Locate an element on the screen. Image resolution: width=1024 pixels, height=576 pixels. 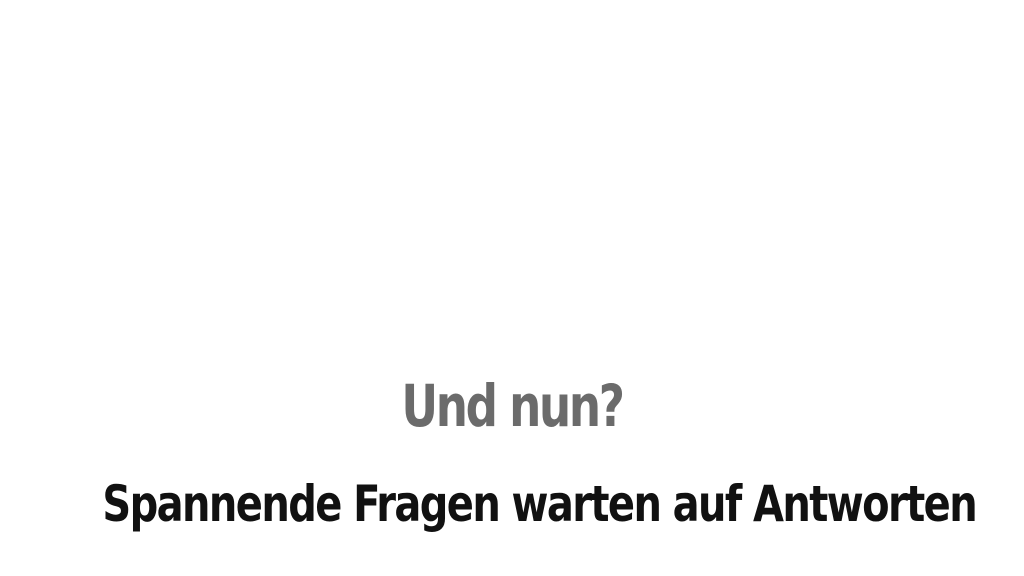
slide-heading: Und nun? is located at coordinates (513, 406).